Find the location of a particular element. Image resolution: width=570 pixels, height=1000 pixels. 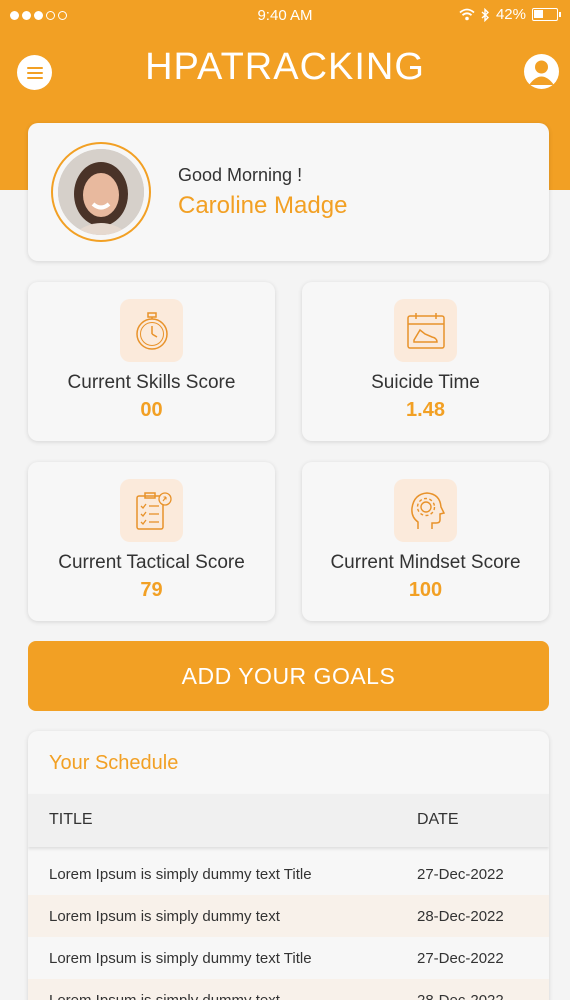

mindset-score-card: Current Mindset Score 100 is located at coordinates (425, 541).